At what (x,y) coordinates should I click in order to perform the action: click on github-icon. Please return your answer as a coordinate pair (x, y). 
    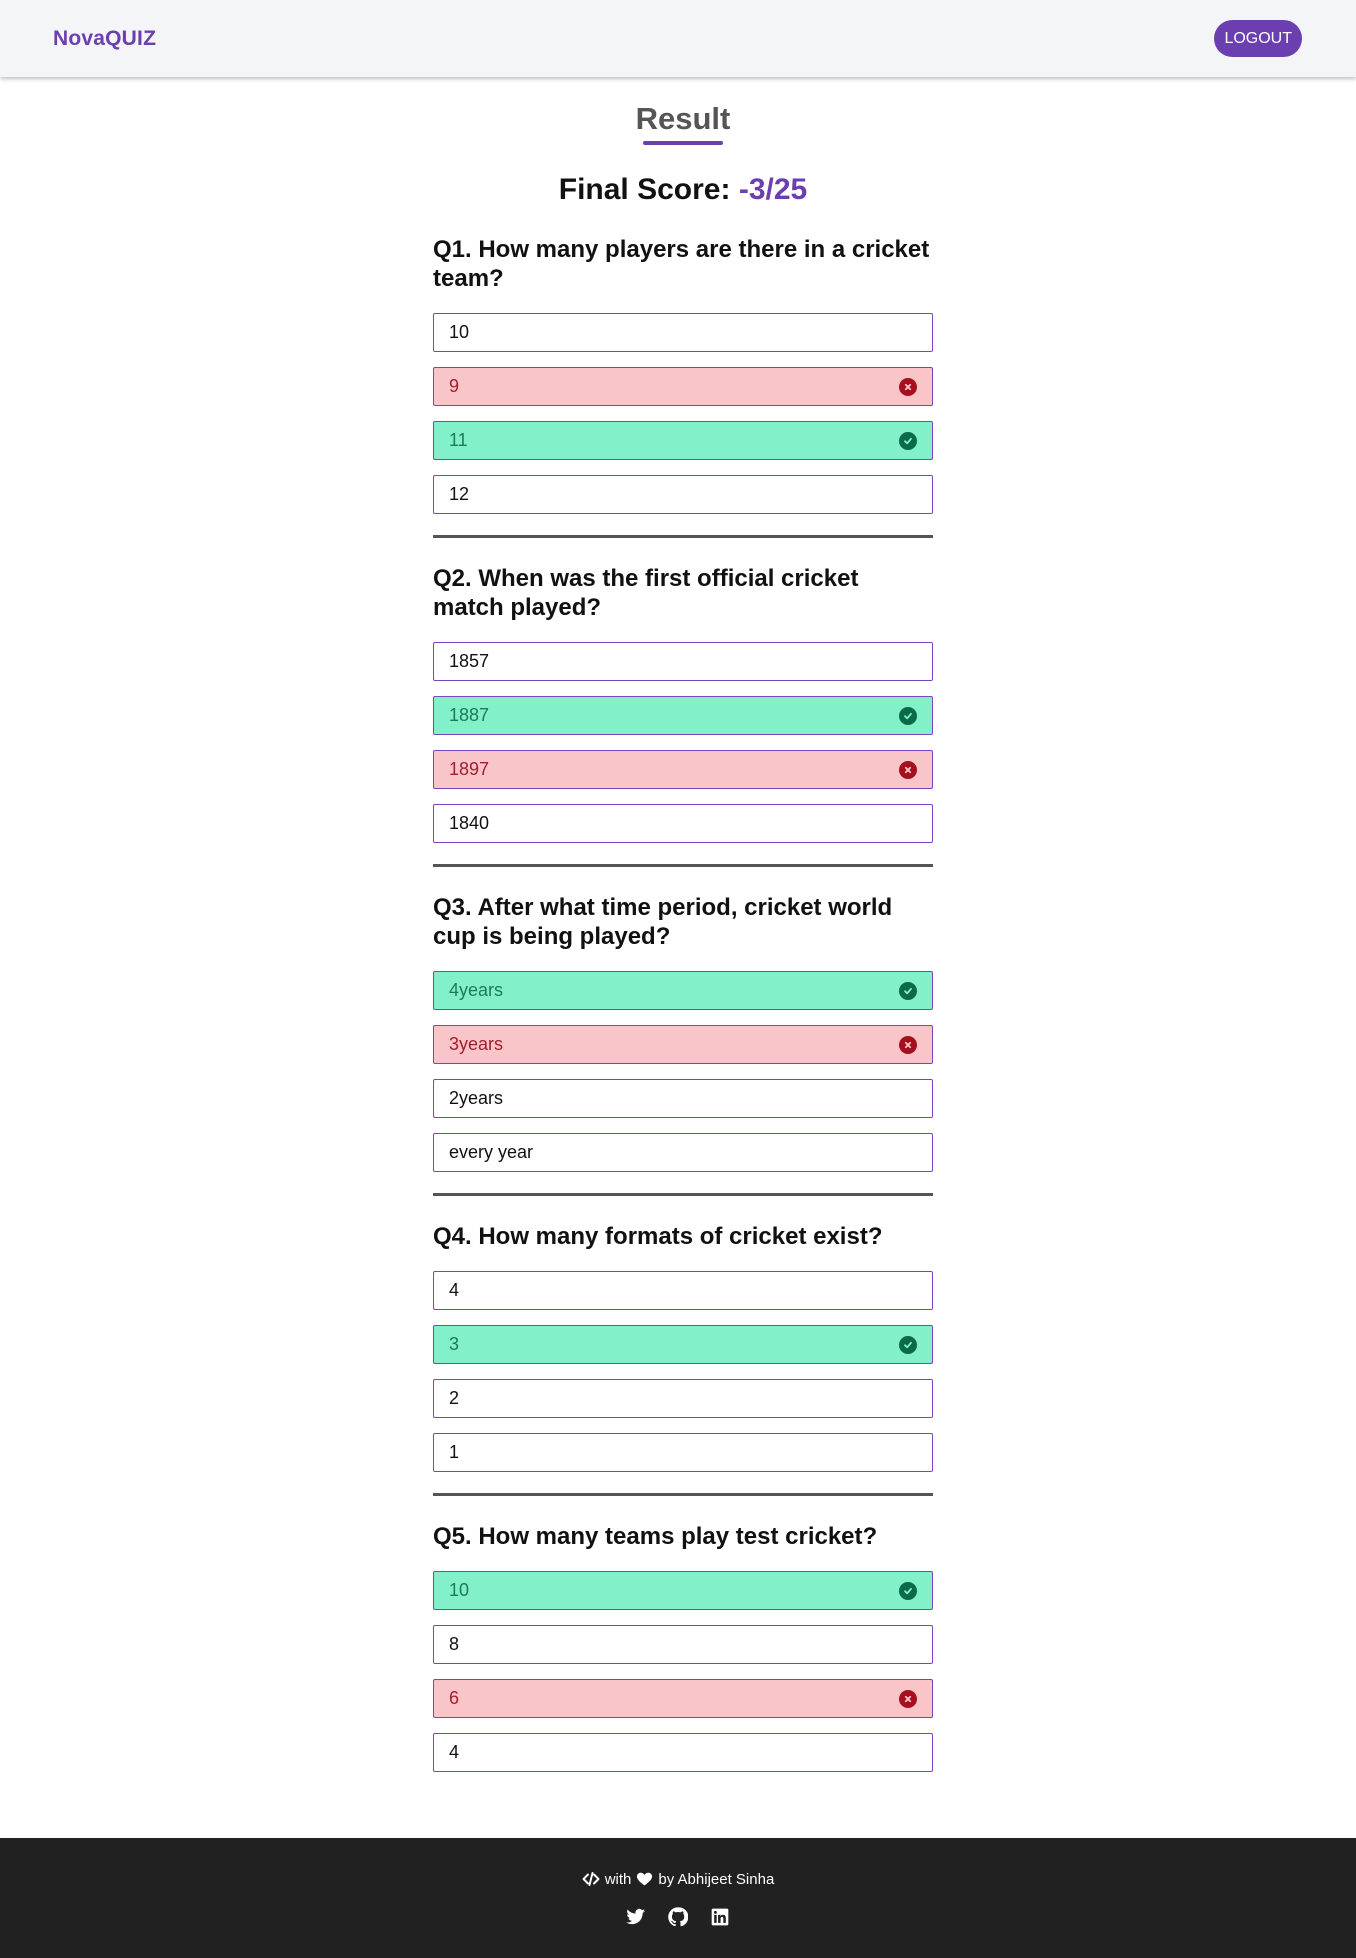
    Looking at the image, I should click on (678, 1916).